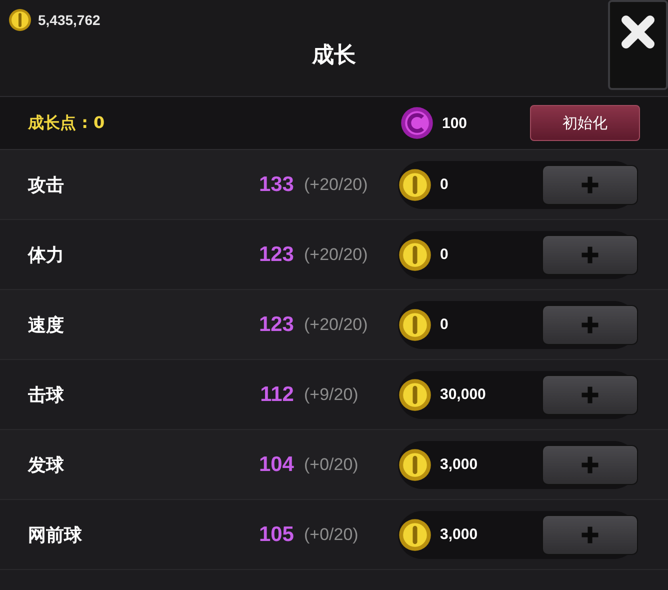 The width and height of the screenshot is (668, 590). Describe the element at coordinates (417, 123) in the screenshot. I see `gem-coin-icon` at that location.